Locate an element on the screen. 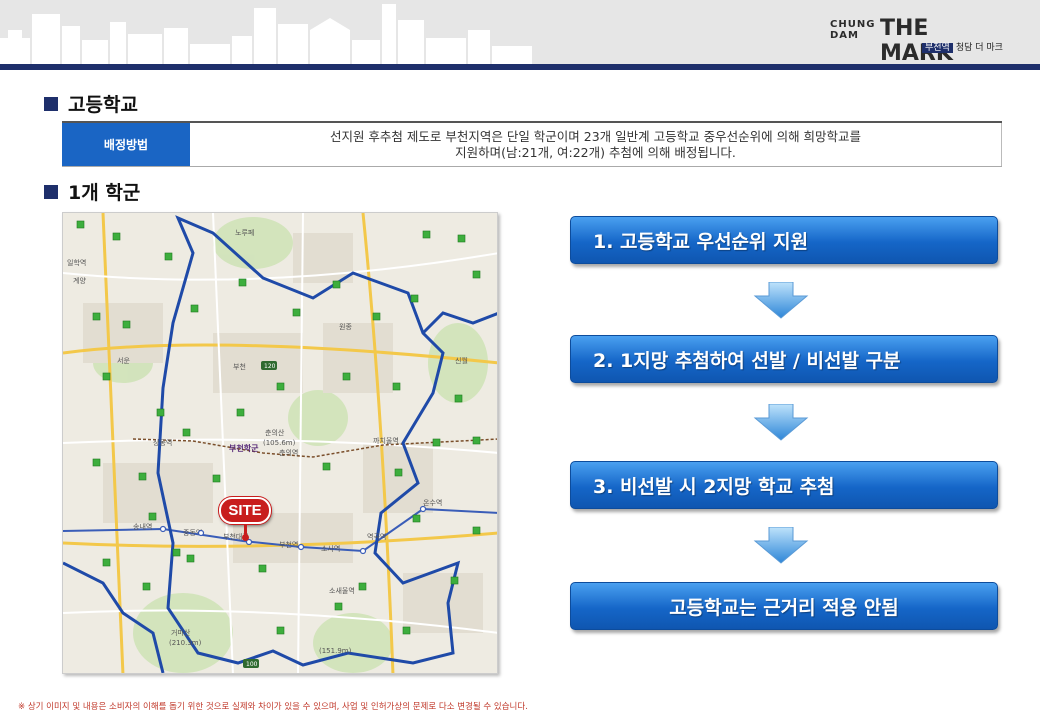  section-title-text: 고등학교 is located at coordinates (103, 105).